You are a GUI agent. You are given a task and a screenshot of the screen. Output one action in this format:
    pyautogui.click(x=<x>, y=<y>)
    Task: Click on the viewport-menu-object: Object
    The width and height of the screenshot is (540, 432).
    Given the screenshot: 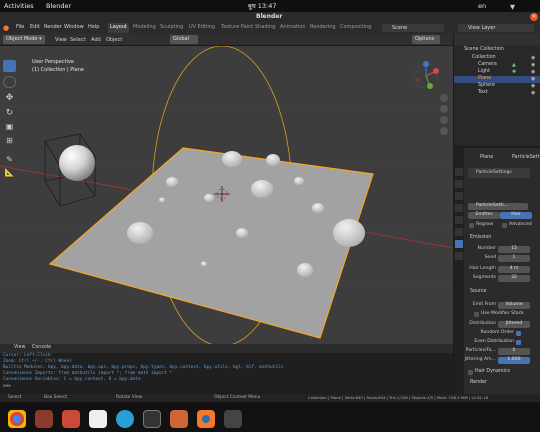 What is the action you would take?
    pyautogui.click(x=114, y=40)
    